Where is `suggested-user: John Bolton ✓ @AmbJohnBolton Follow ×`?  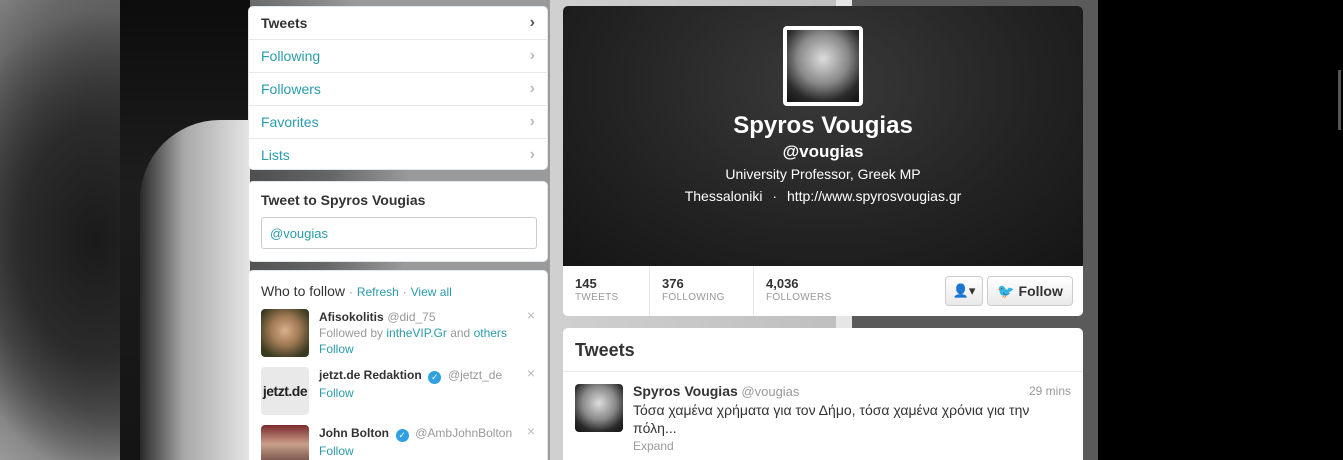 suggested-user: John Bolton ✓ @AmbJohnBolton Follow × is located at coordinates (398, 441).